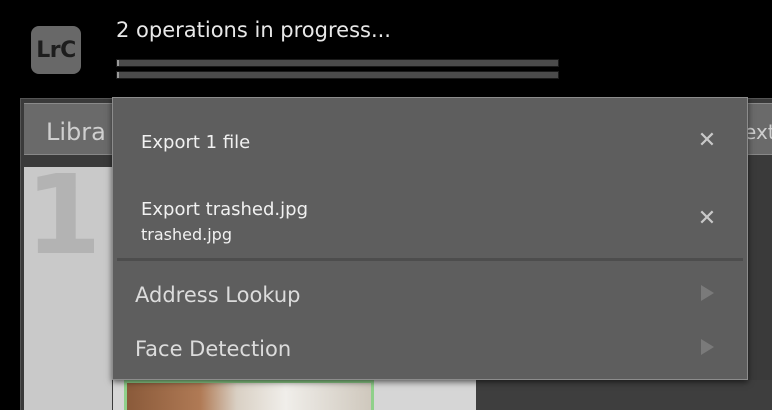 This screenshot has width=772, height=410. Describe the element at coordinates (430, 259) in the screenshot. I see `menu-divider` at that location.